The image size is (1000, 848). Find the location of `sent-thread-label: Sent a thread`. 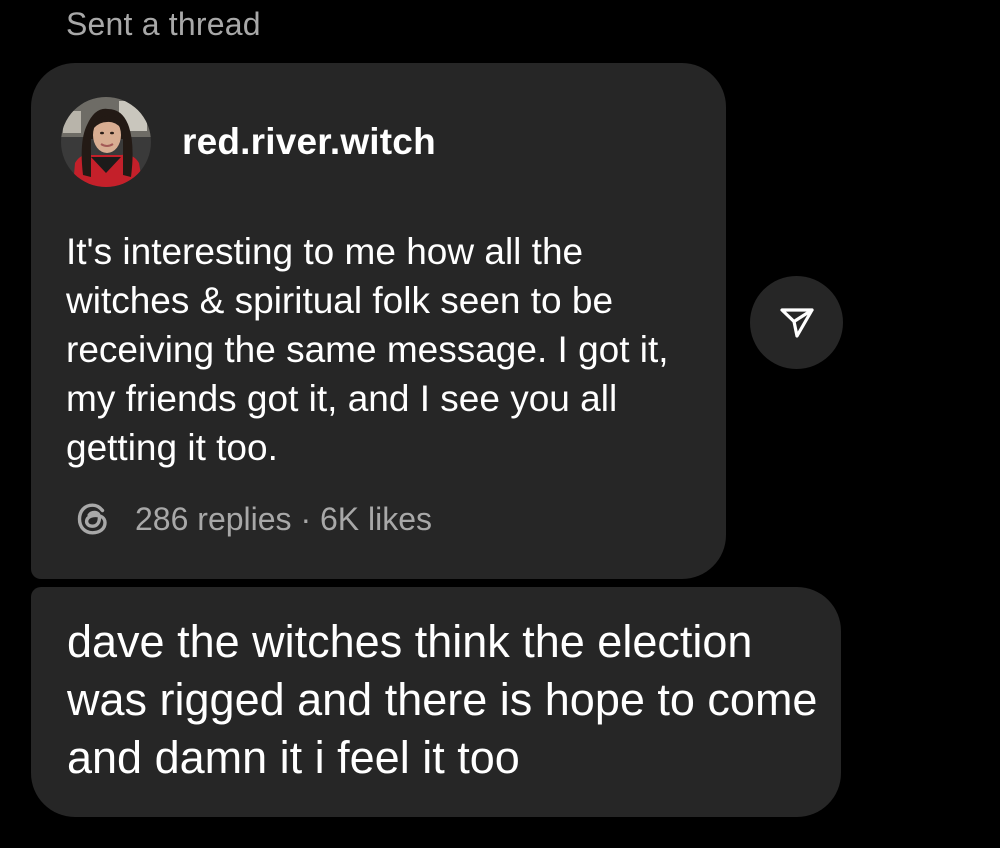

sent-thread-label: Sent a thread is located at coordinates (163, 24).